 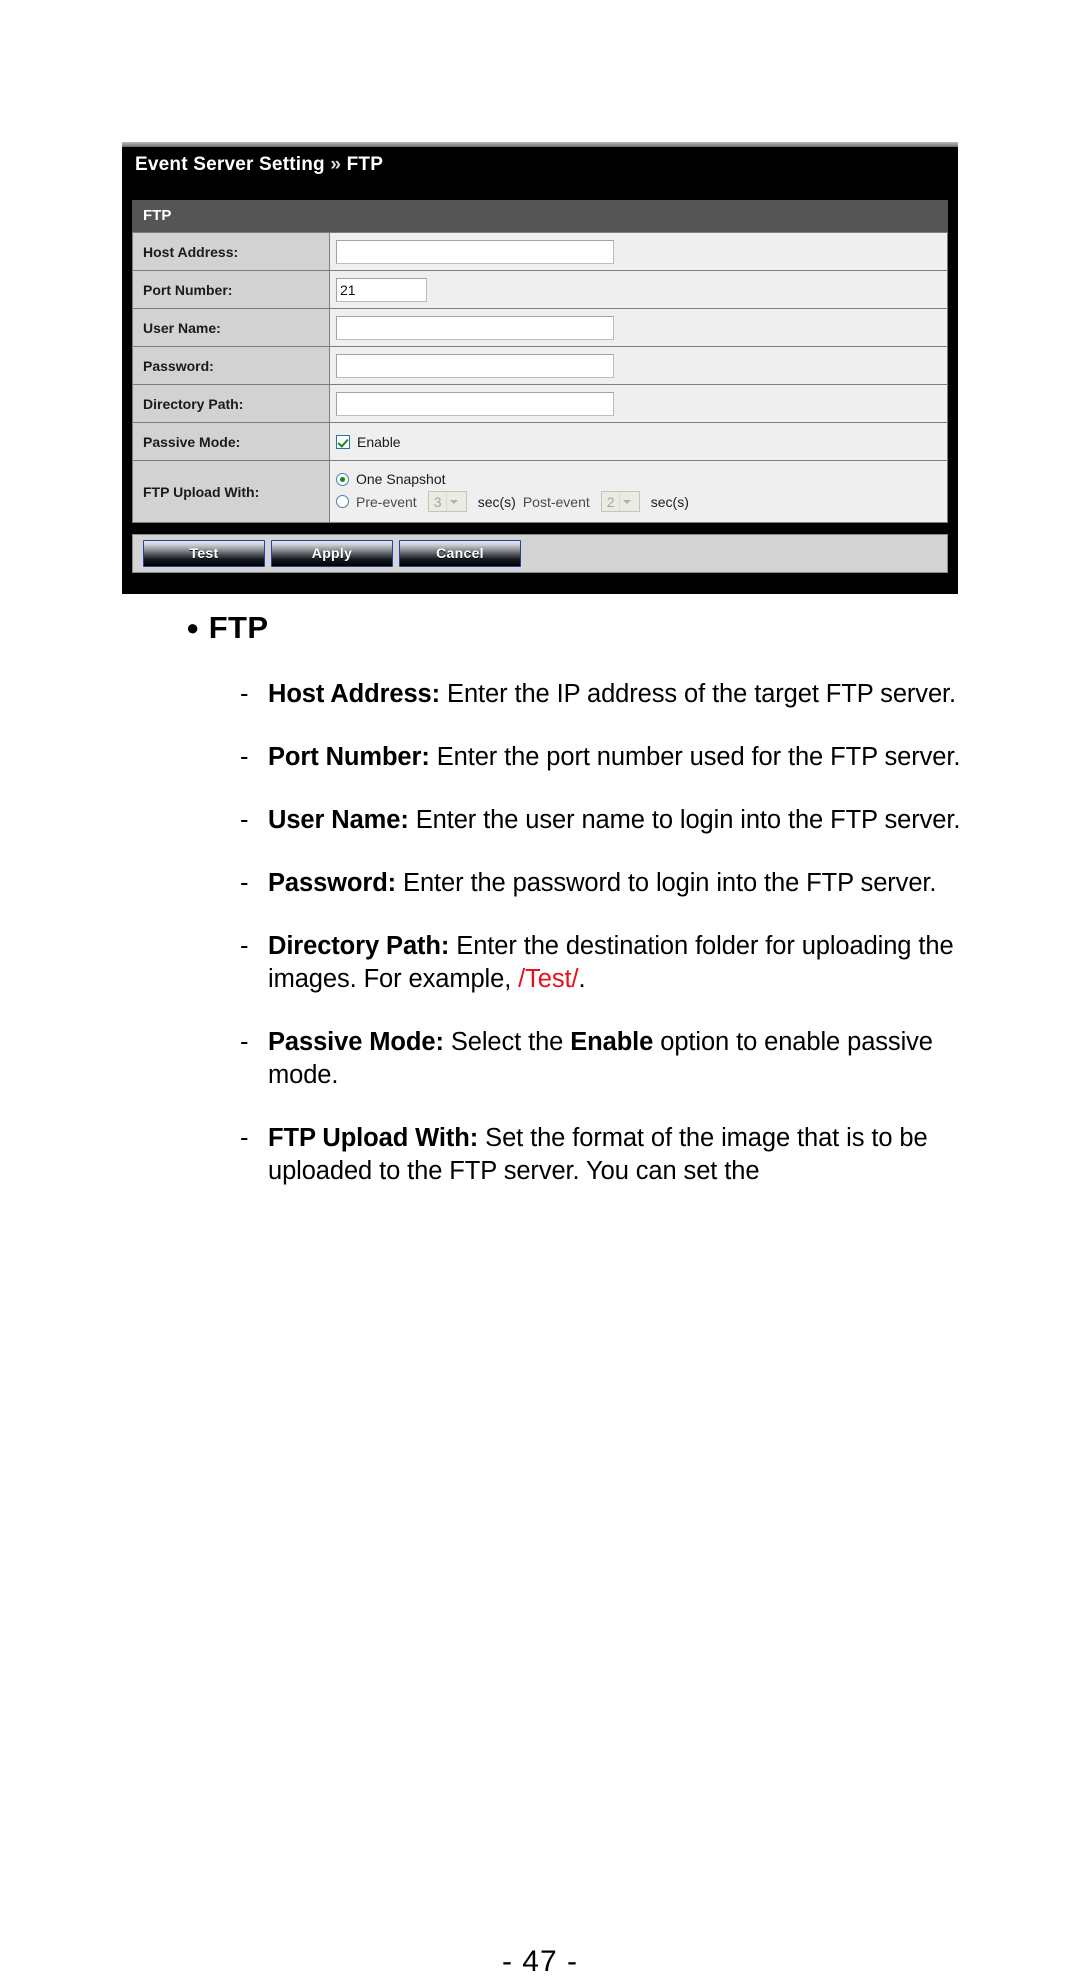 I want to click on cell-passive-mode: Enable, so click(x=638, y=441).